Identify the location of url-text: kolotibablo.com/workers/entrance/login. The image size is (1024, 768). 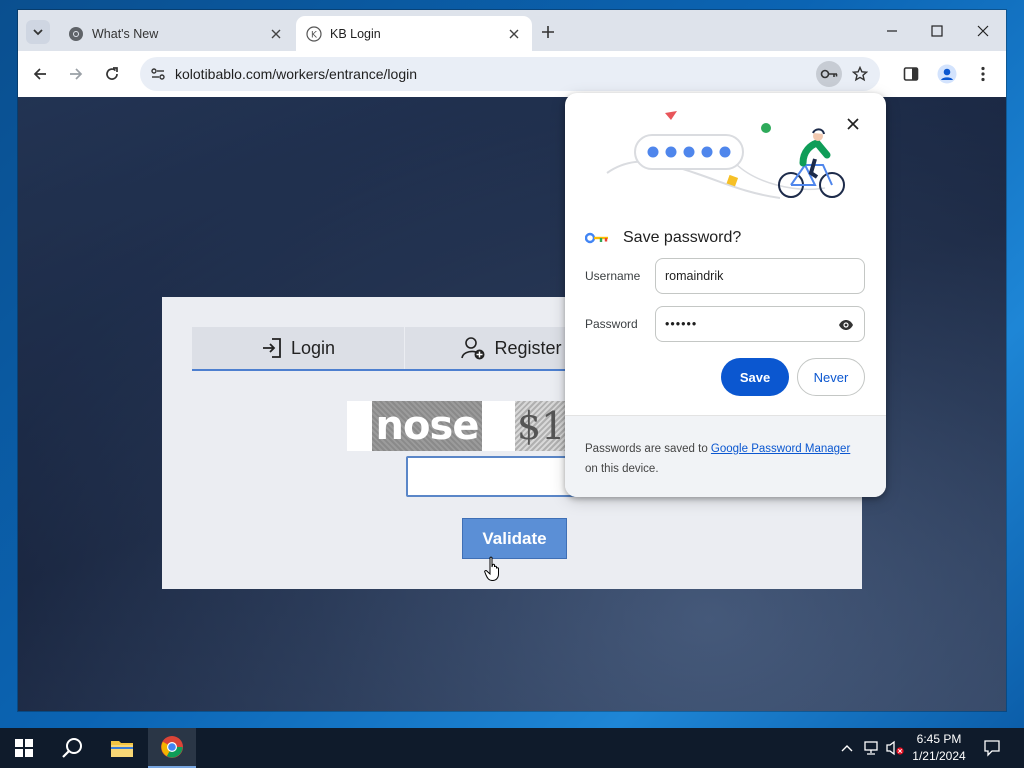
(296, 74).